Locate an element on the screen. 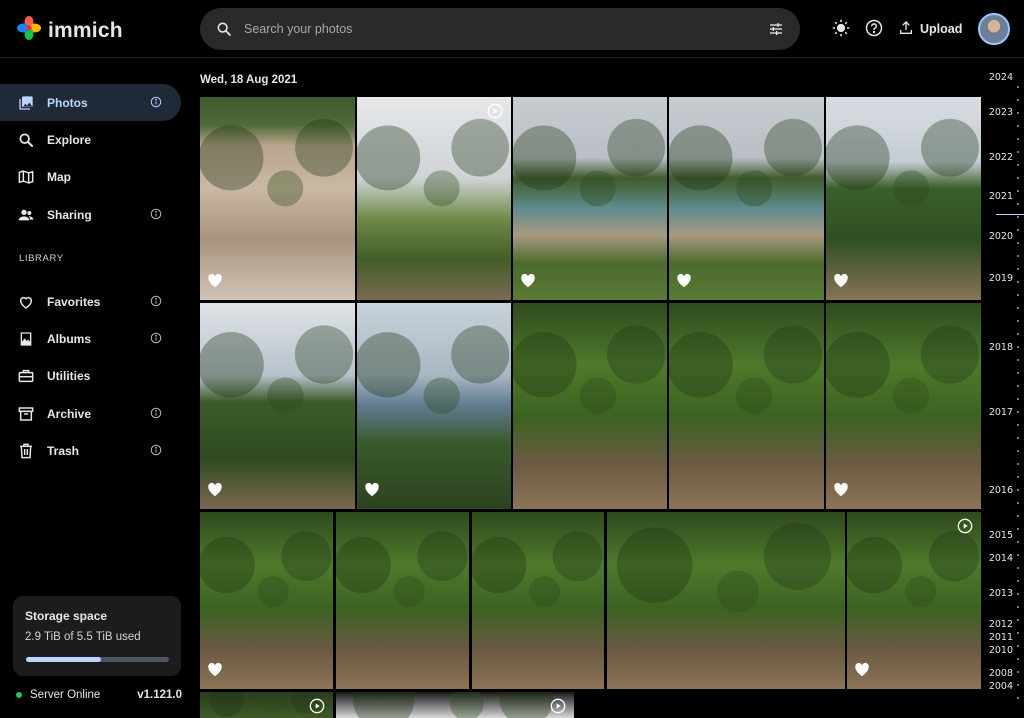 Image resolution: width=1024 pixels, height=718 pixels. sidebar-item-photos: Photos is located at coordinates (90, 102).